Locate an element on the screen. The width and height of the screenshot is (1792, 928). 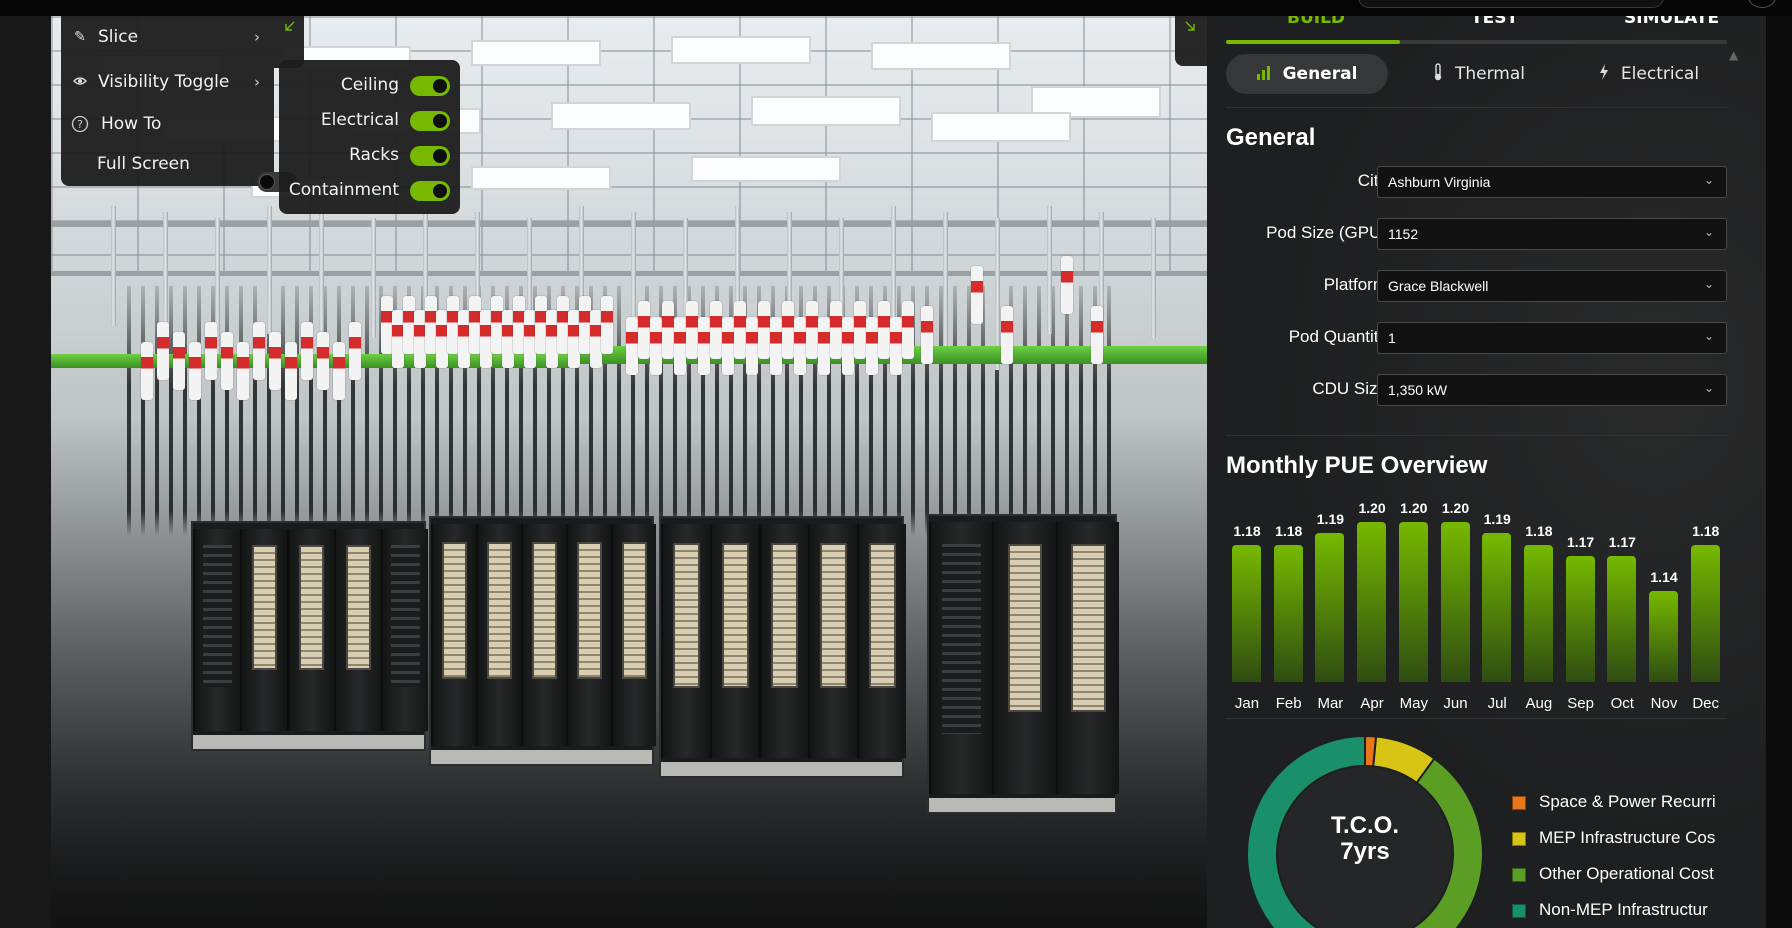
containment-toggle is located at coordinates (430, 191).